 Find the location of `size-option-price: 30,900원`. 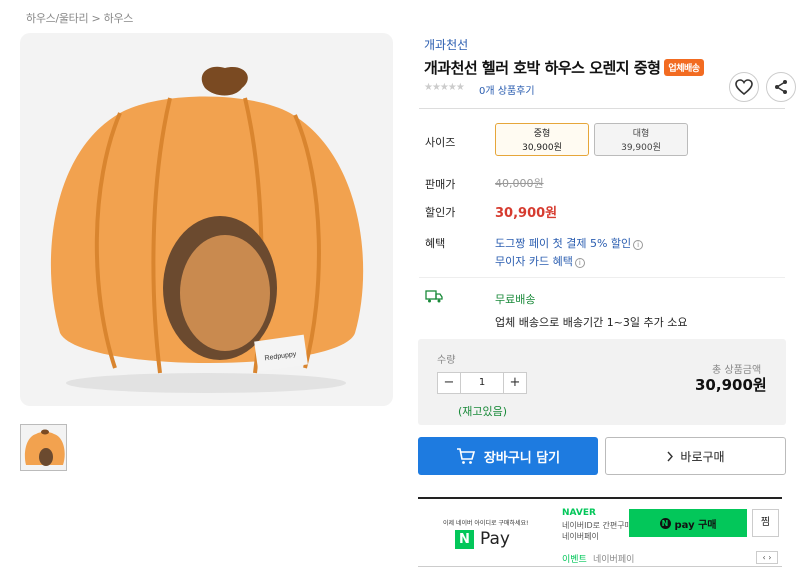

size-option-price: 30,900원 is located at coordinates (542, 148).